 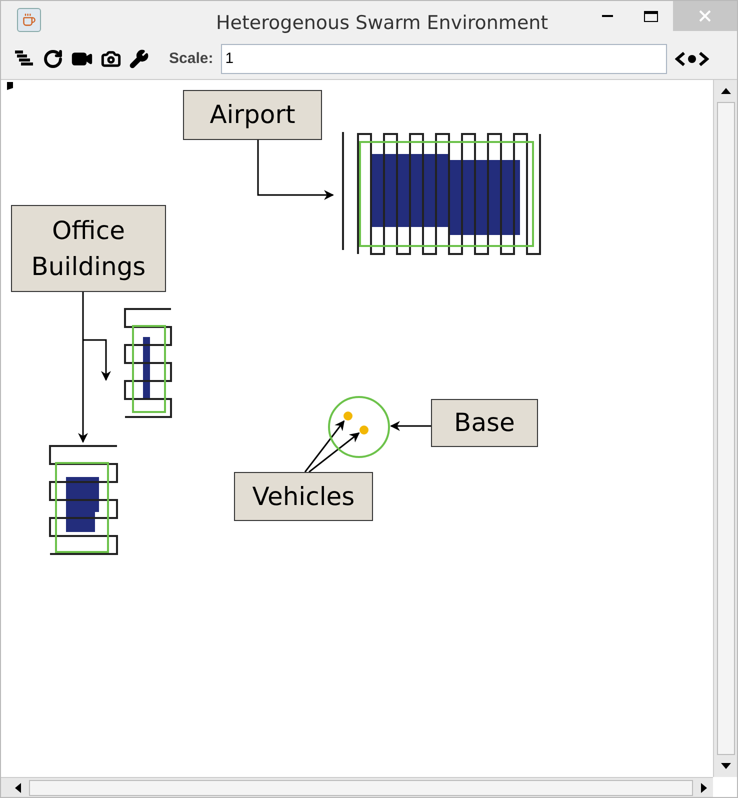 I want to click on expand-arrows-icon, so click(x=692, y=59).